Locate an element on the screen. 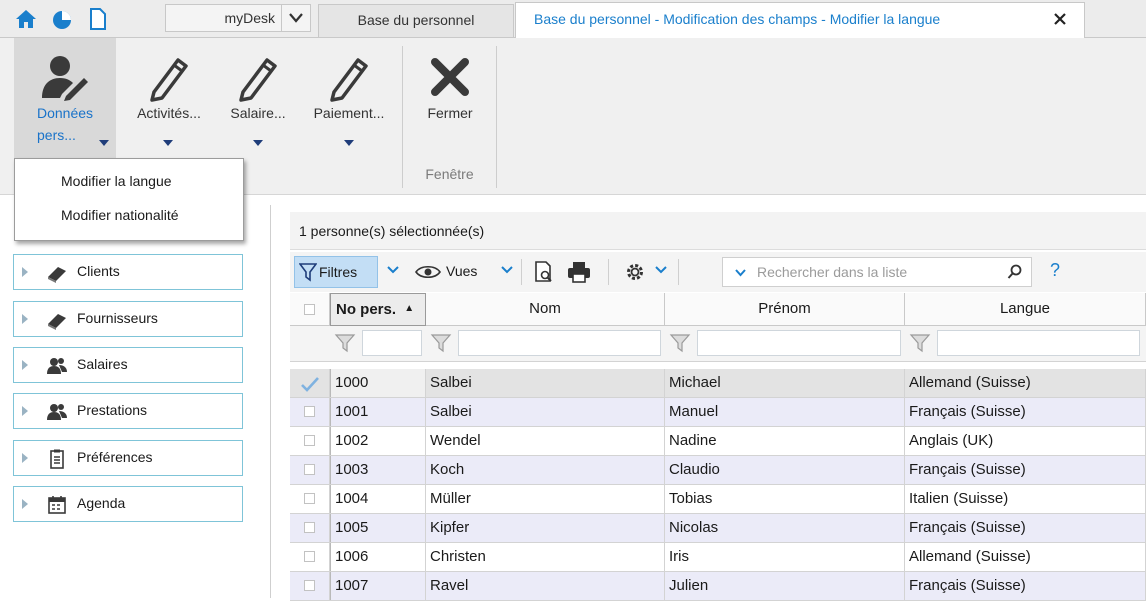  cell-no-pers: 1005 is located at coordinates (378, 528).